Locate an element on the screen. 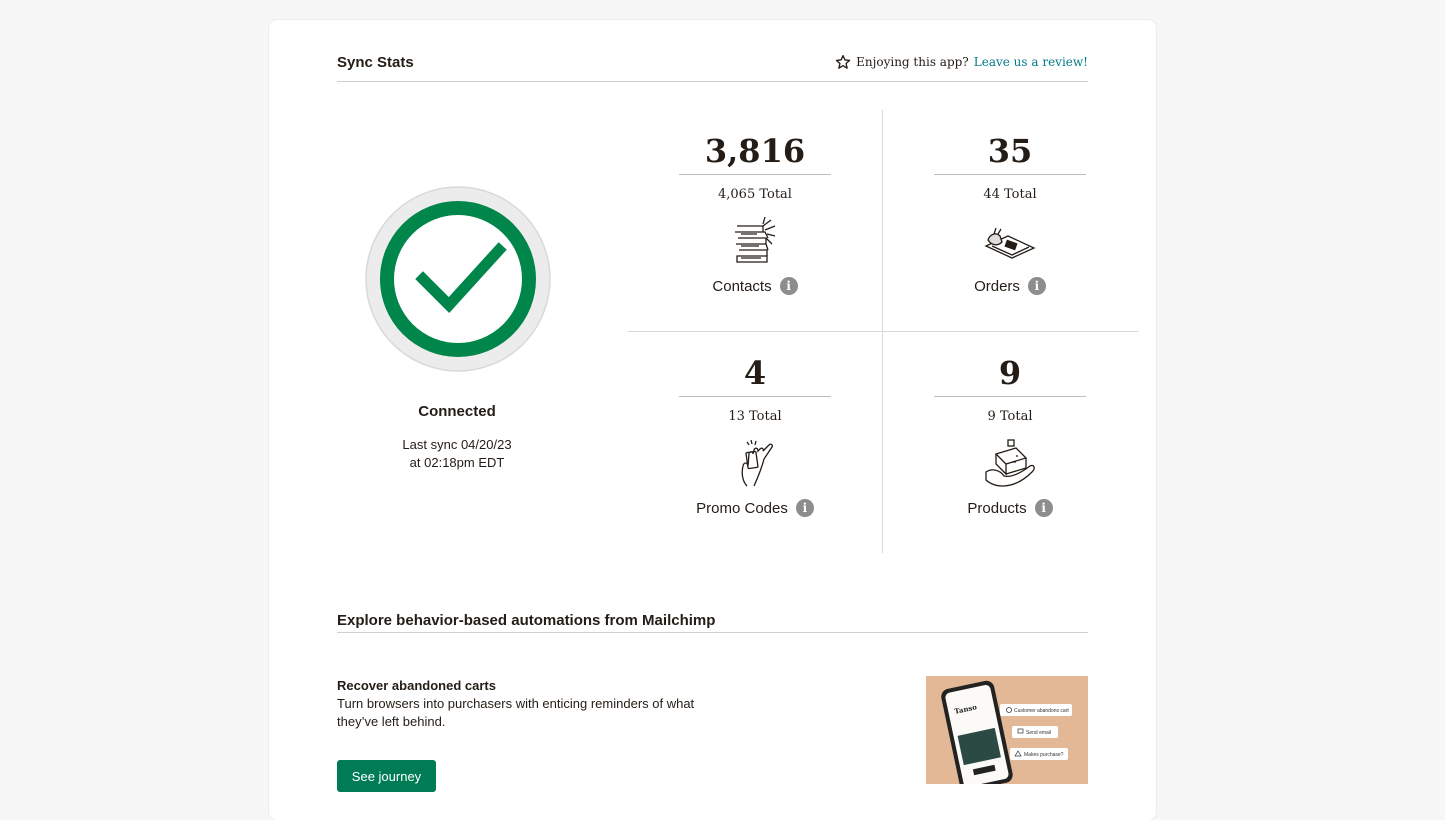 The width and height of the screenshot is (1445, 820). promo-codes-info-icon: i is located at coordinates (804, 508).